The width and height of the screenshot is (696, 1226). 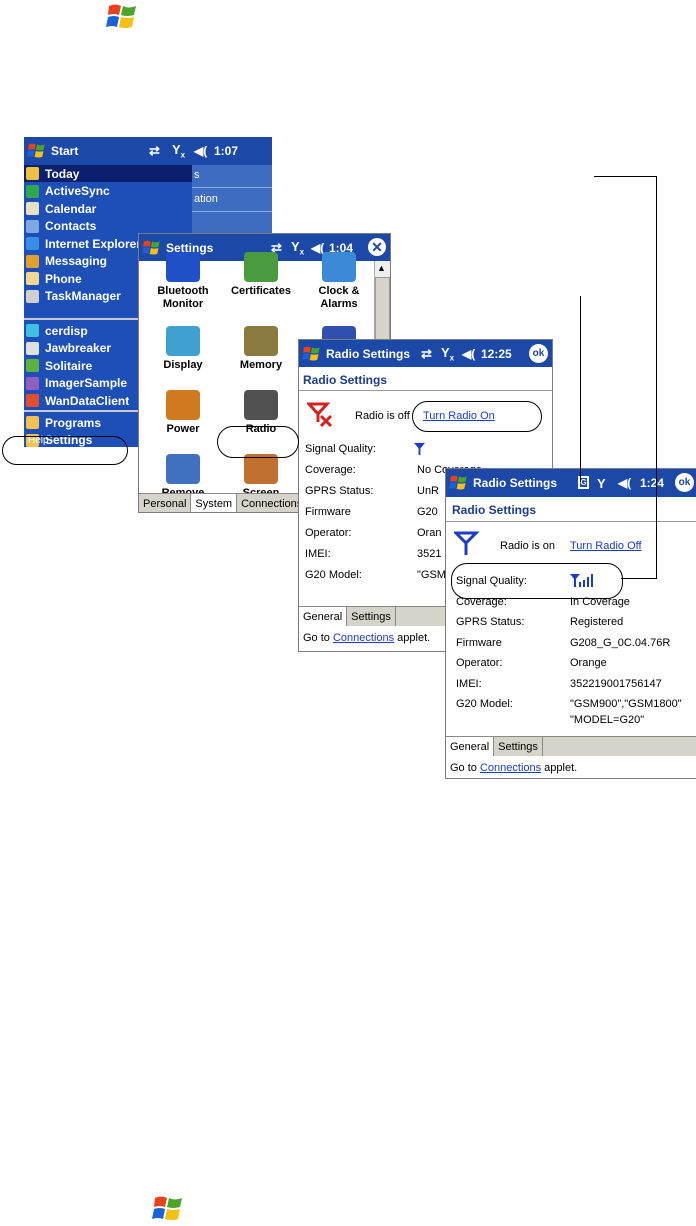 I want to click on settings-item-label: Memory, so click(x=261, y=365).